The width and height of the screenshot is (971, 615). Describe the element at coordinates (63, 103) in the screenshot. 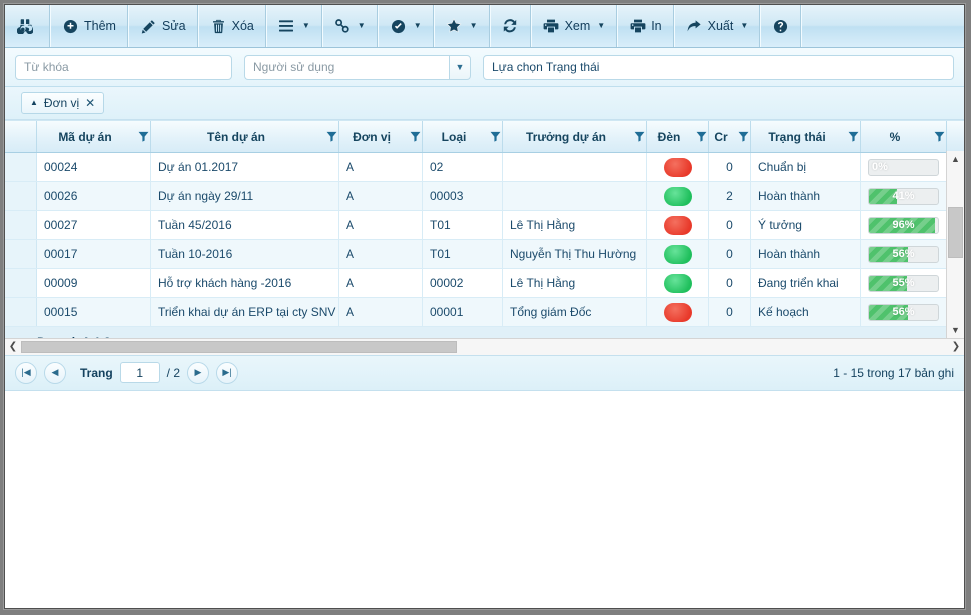

I see `group-chip-don-vi: ▲ Đơn vị ✕` at that location.